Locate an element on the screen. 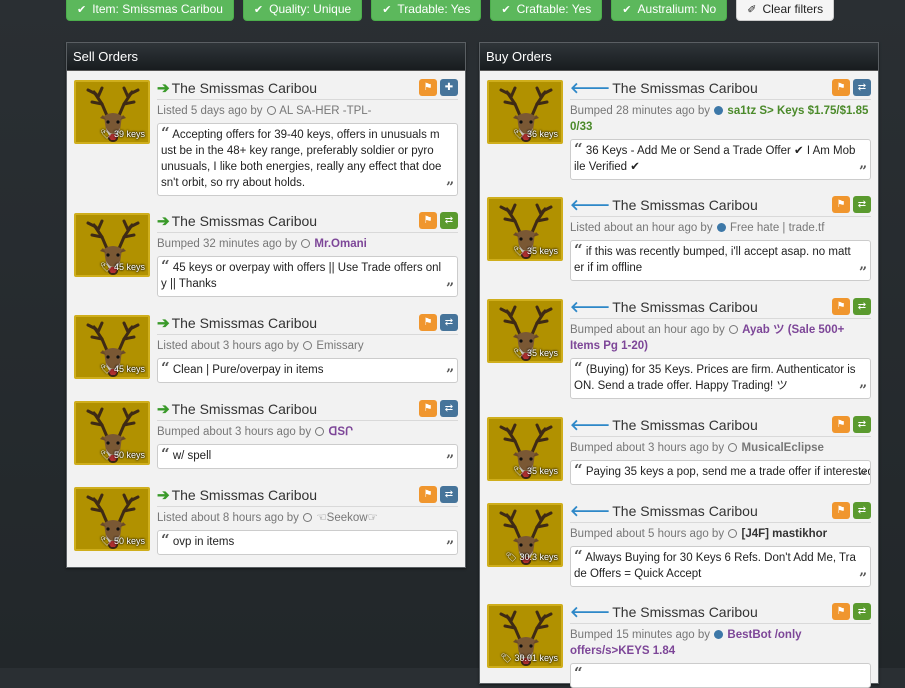 This screenshot has height=688, width=905. listing-meta: Bumped 32 minutes ago by Mr.Omani is located at coordinates (262, 244).